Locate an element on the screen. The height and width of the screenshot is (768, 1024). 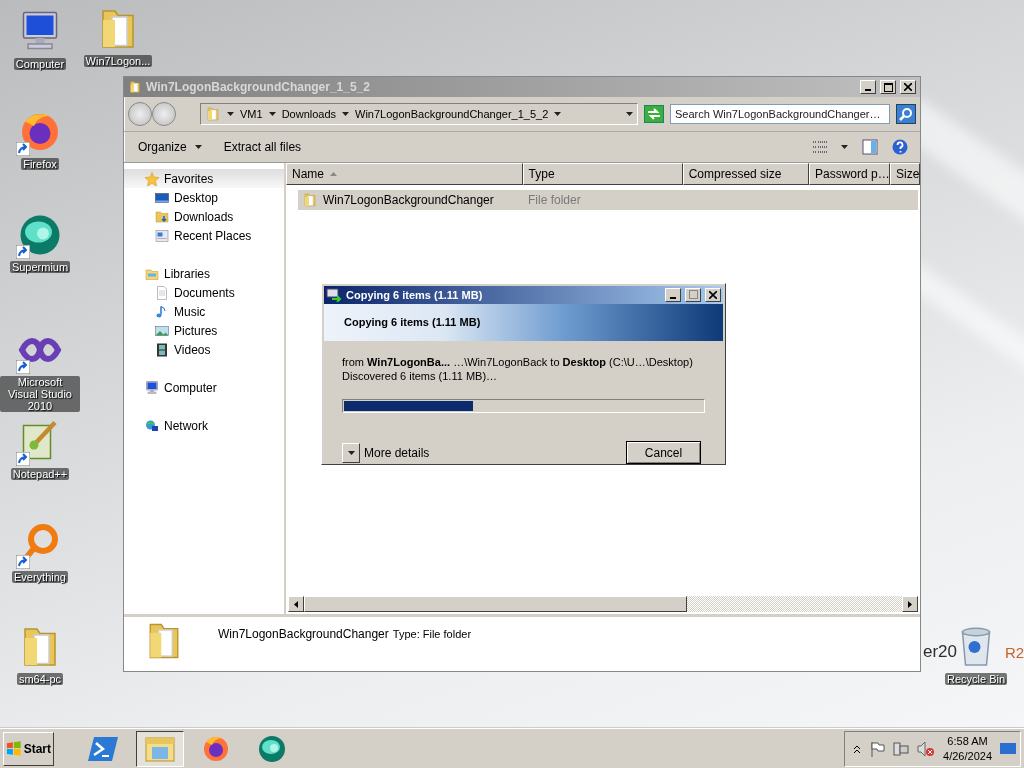
view-list-icon is located at coordinates (820, 147).